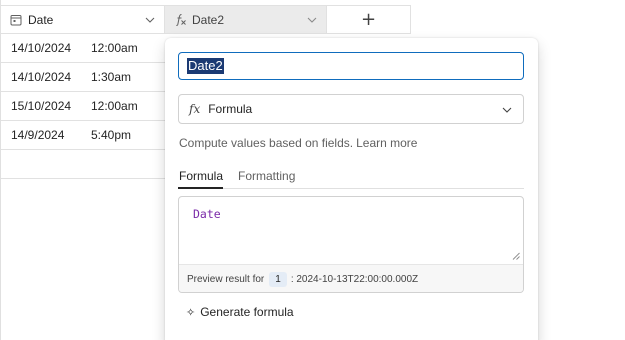  I want to click on column-header-date: Date, so click(82, 19).